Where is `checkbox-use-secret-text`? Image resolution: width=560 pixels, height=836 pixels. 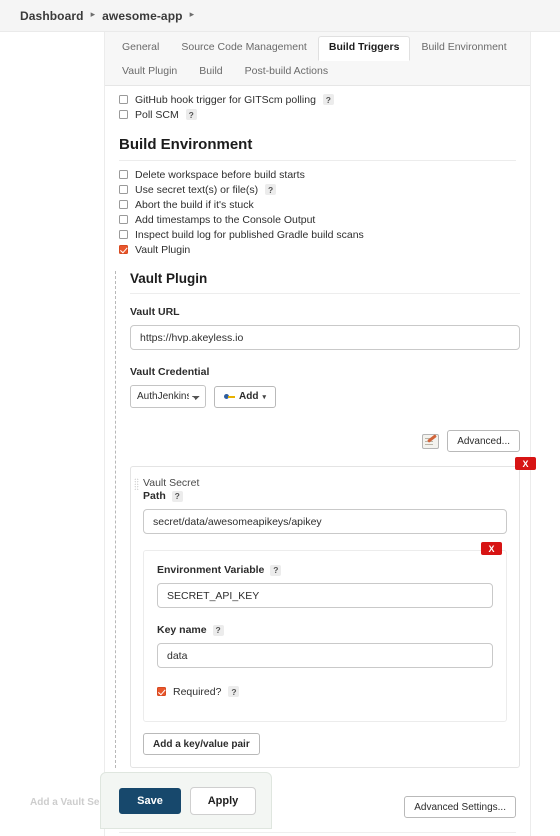 checkbox-use-secret-text is located at coordinates (123, 189).